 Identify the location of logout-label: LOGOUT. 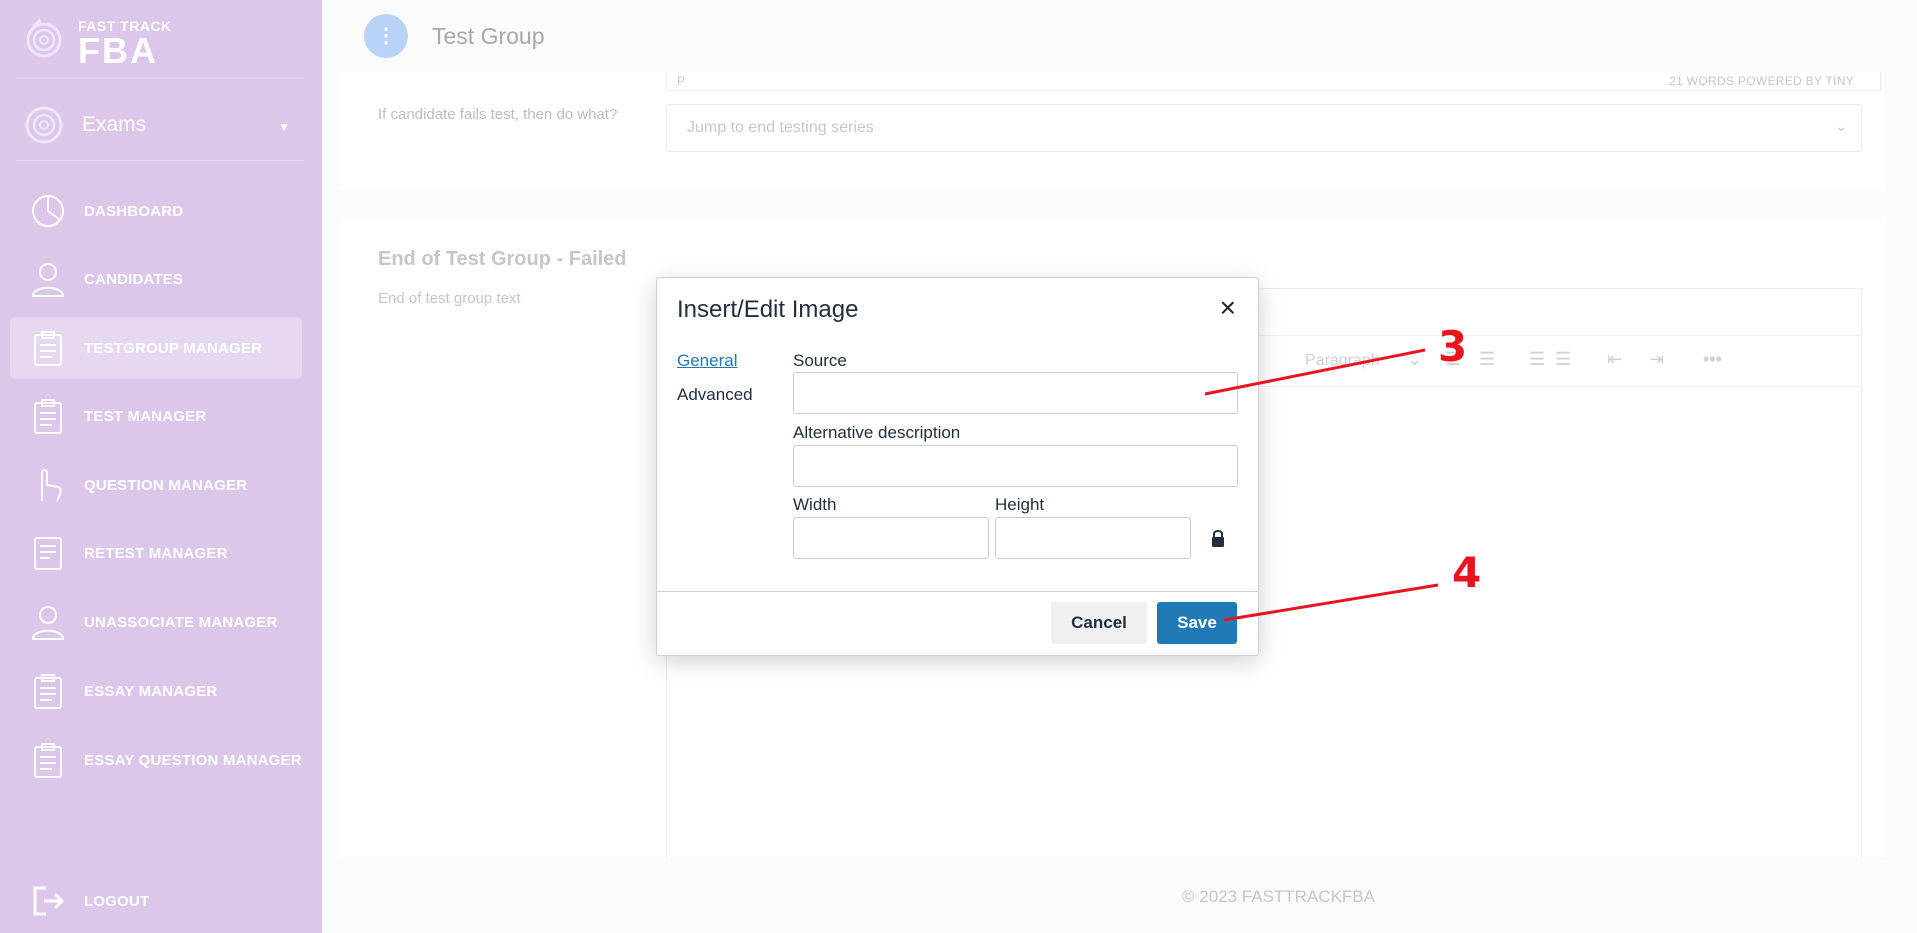
(117, 901).